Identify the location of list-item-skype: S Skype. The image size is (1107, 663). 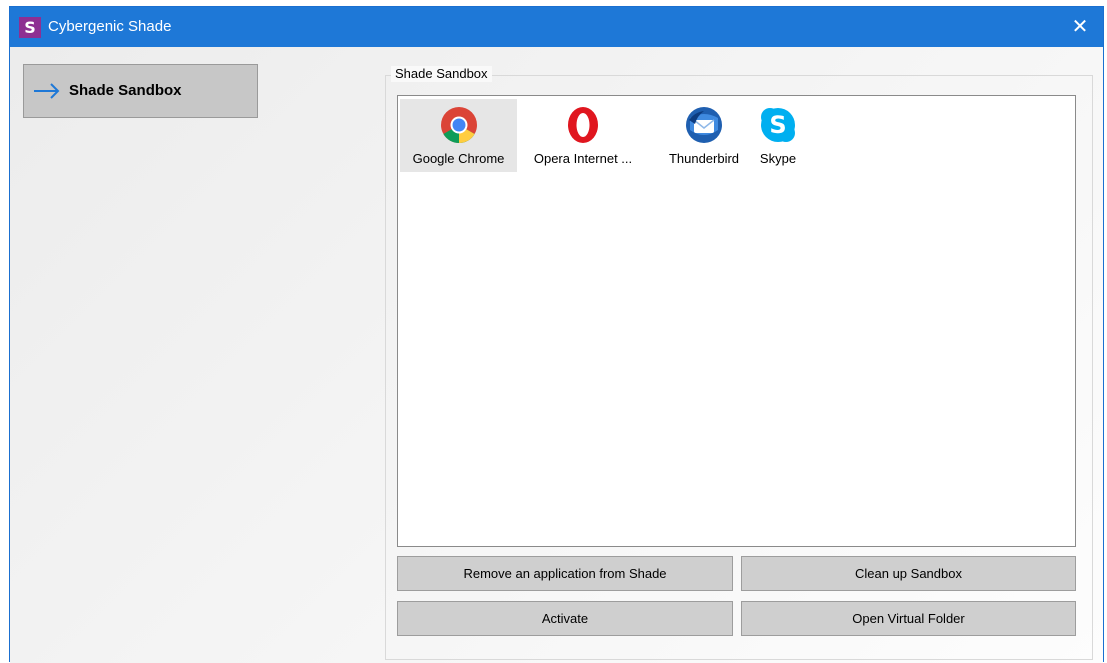
(778, 135).